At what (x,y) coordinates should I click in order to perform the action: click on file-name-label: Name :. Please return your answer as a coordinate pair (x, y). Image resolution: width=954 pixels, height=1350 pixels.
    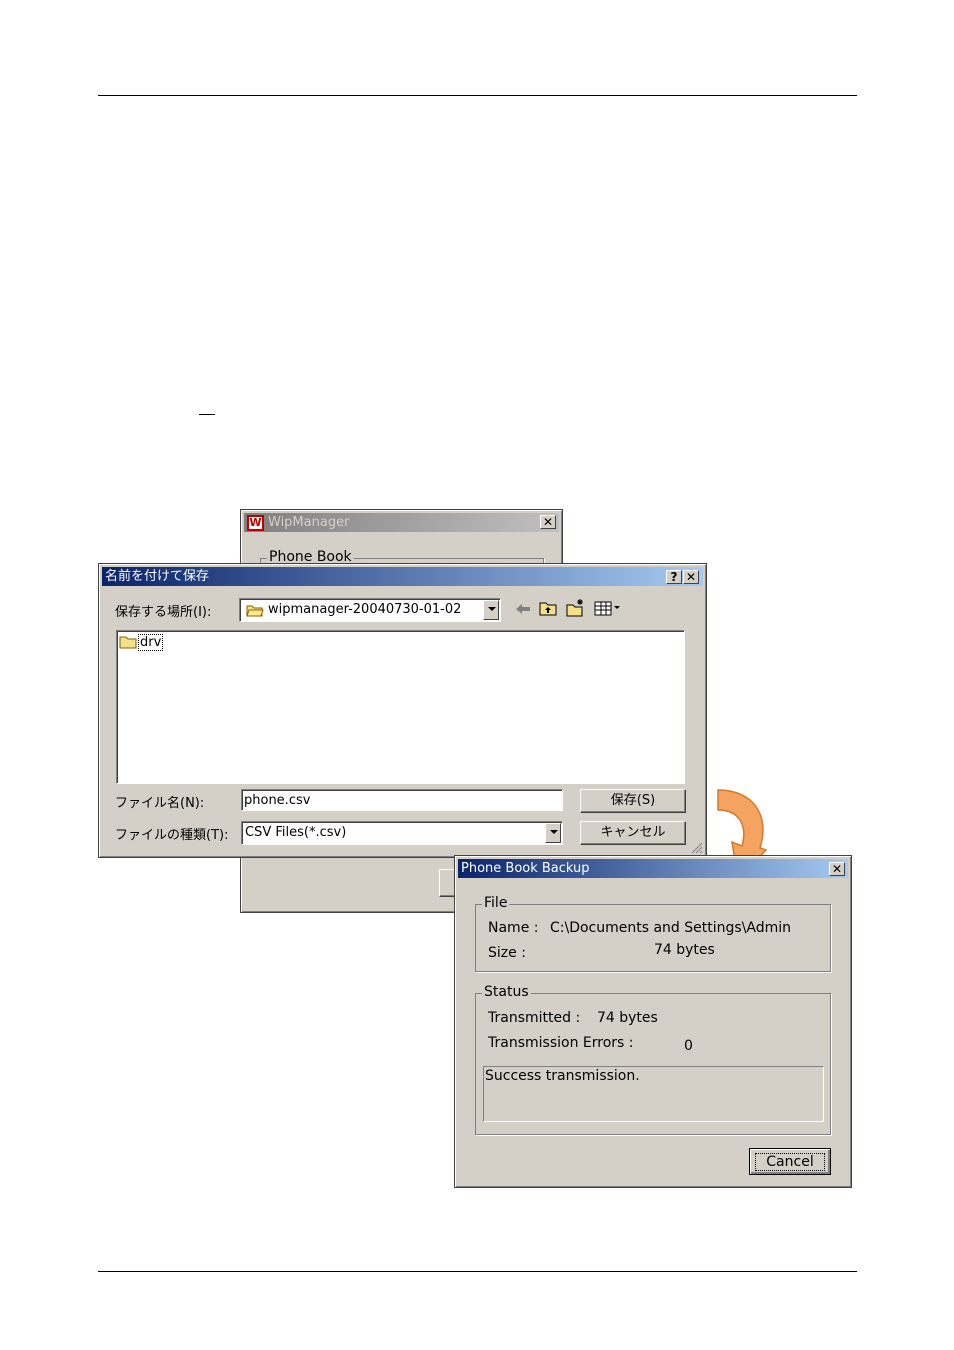
    Looking at the image, I should click on (513, 928).